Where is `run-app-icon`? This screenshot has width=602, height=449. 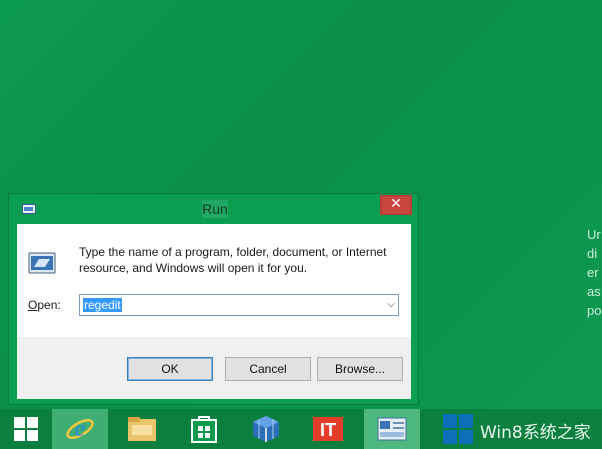
run-app-icon is located at coordinates (29, 209).